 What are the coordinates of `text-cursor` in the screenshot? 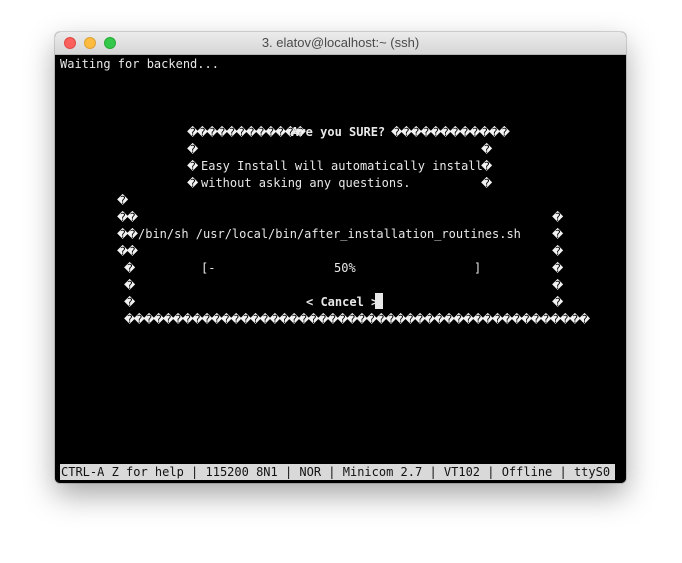 It's located at (379, 301).